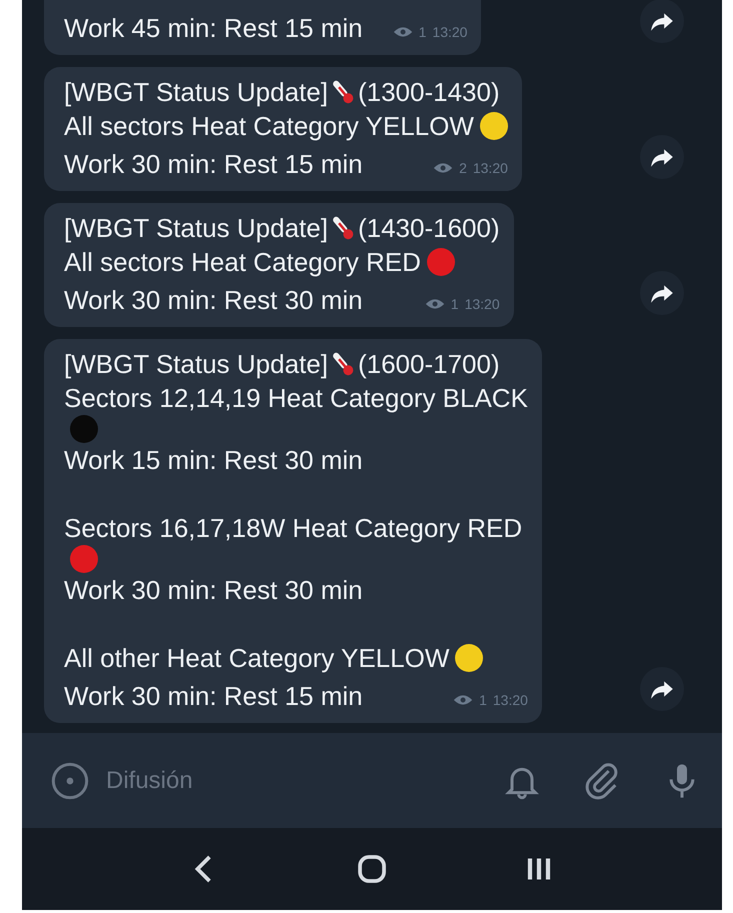  Describe the element at coordinates (296, 398) in the screenshot. I see `message-text: Sectors 12,14,19 Heat Category BLACK` at that location.